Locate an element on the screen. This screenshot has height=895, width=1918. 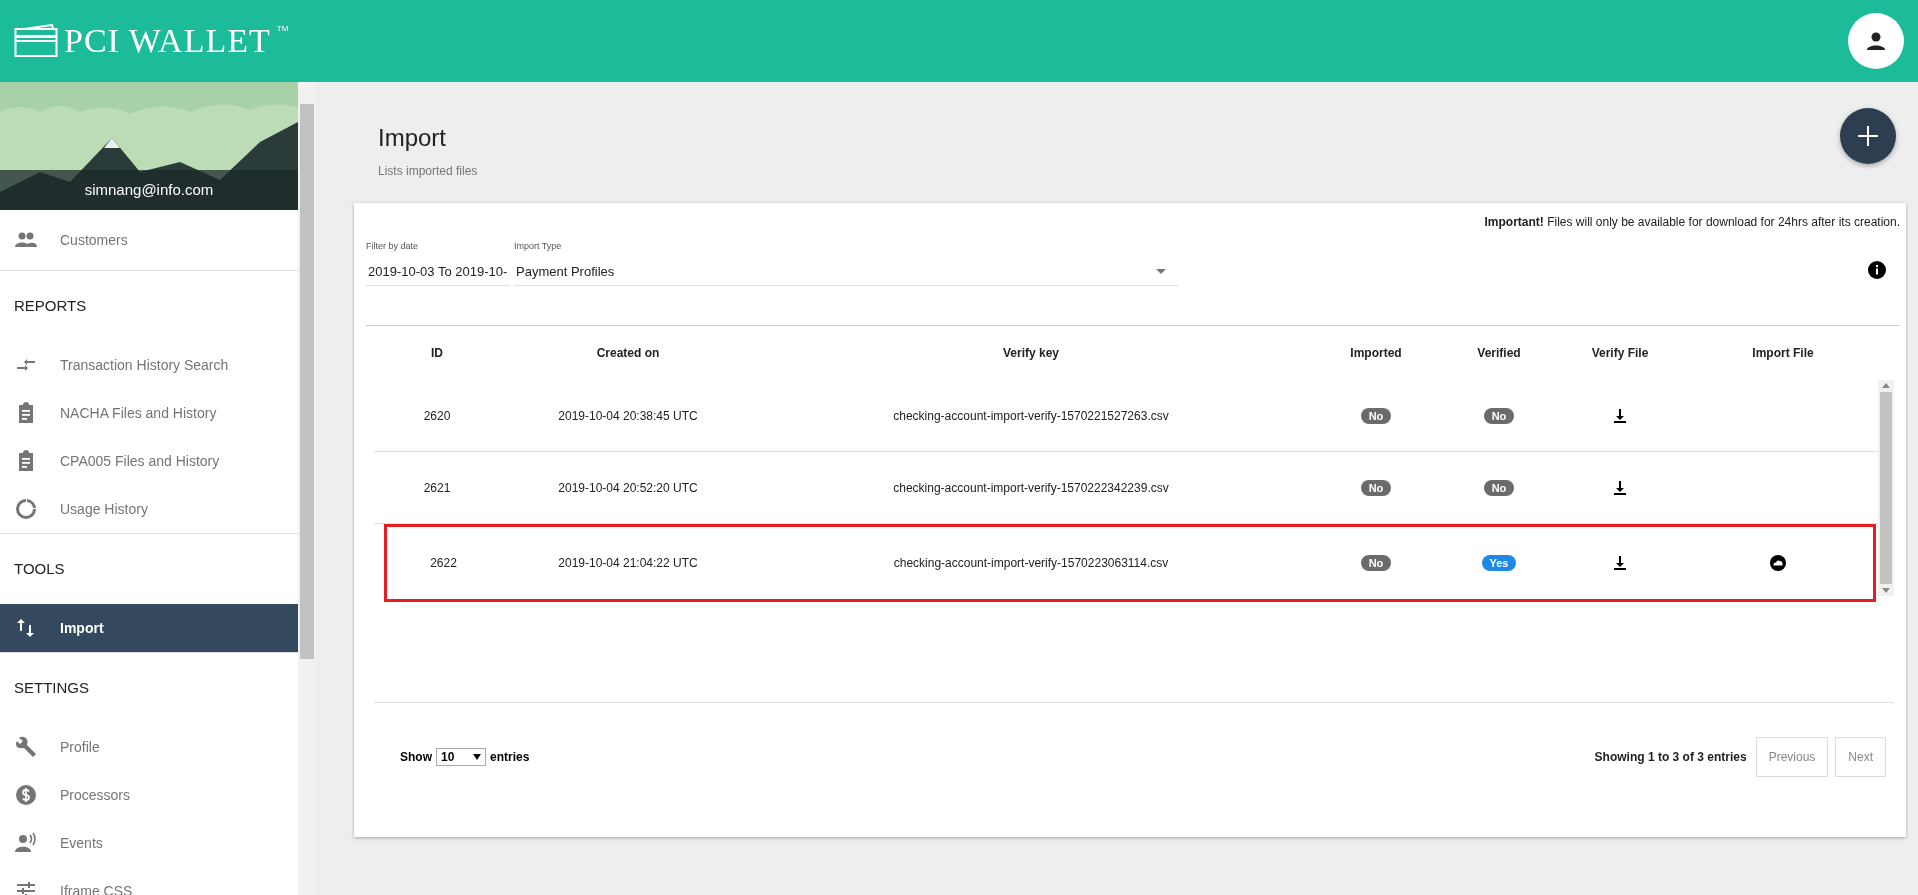
info-icon is located at coordinates (1877, 270).